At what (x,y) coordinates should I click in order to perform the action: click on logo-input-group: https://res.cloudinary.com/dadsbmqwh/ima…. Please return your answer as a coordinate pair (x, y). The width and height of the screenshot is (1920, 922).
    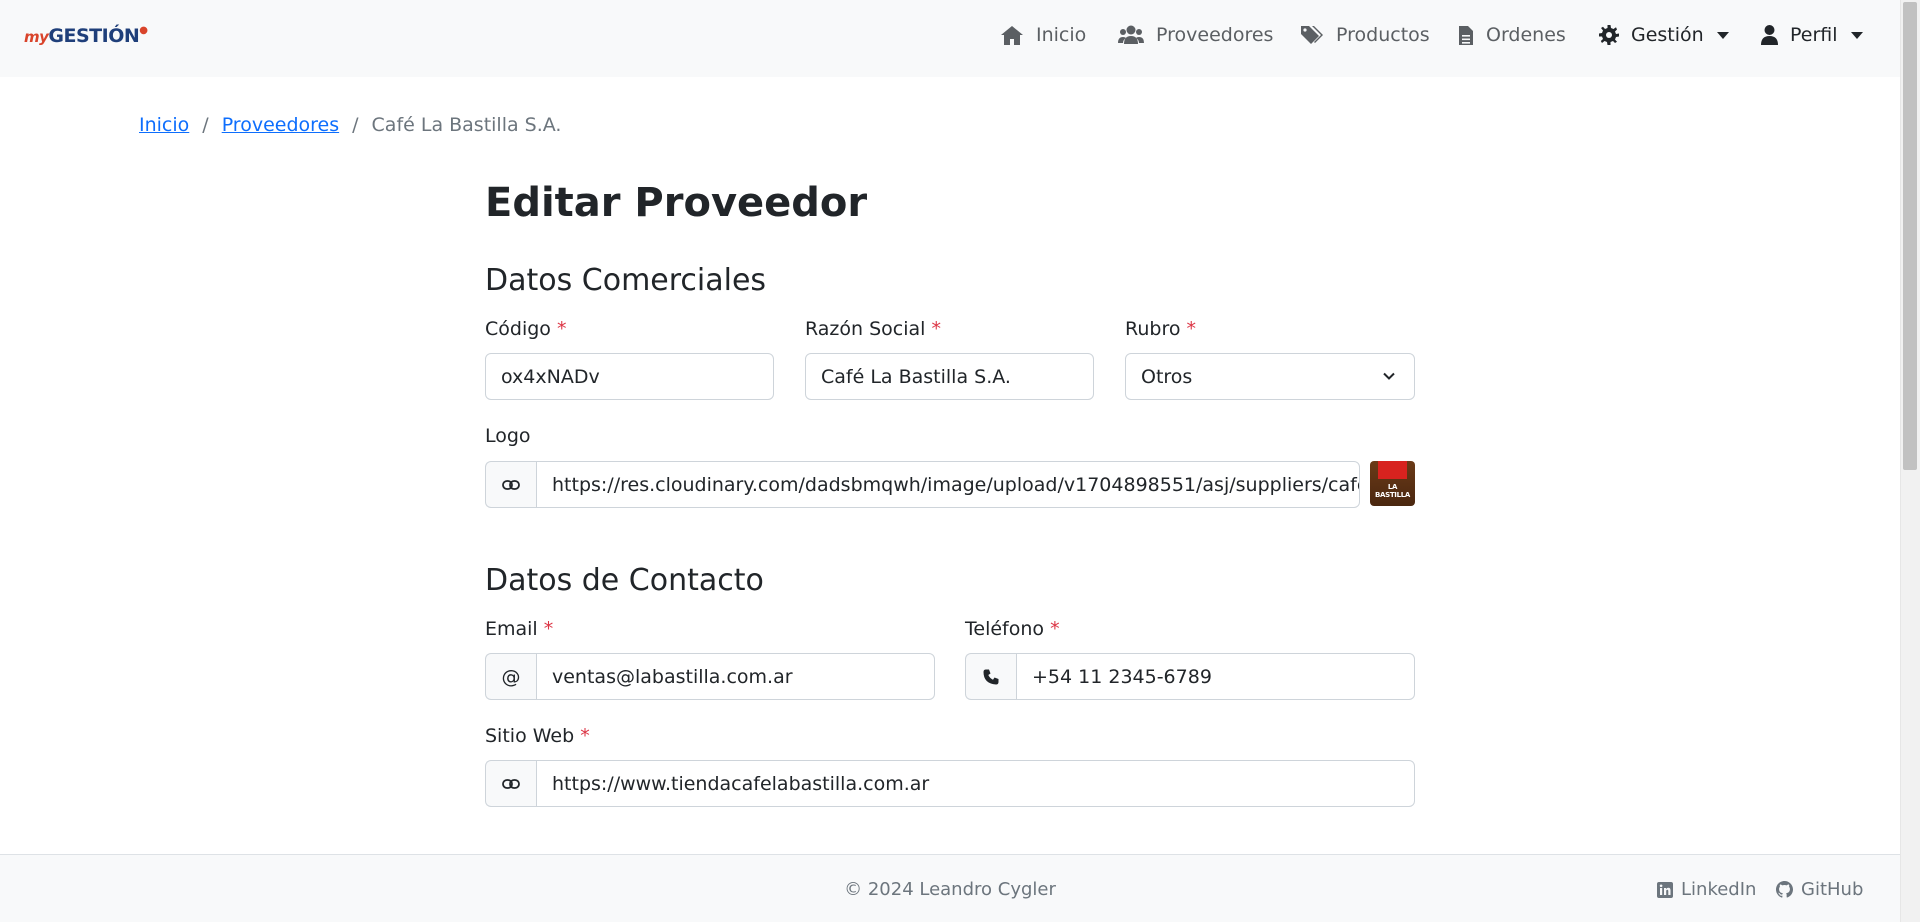
    Looking at the image, I should click on (922, 484).